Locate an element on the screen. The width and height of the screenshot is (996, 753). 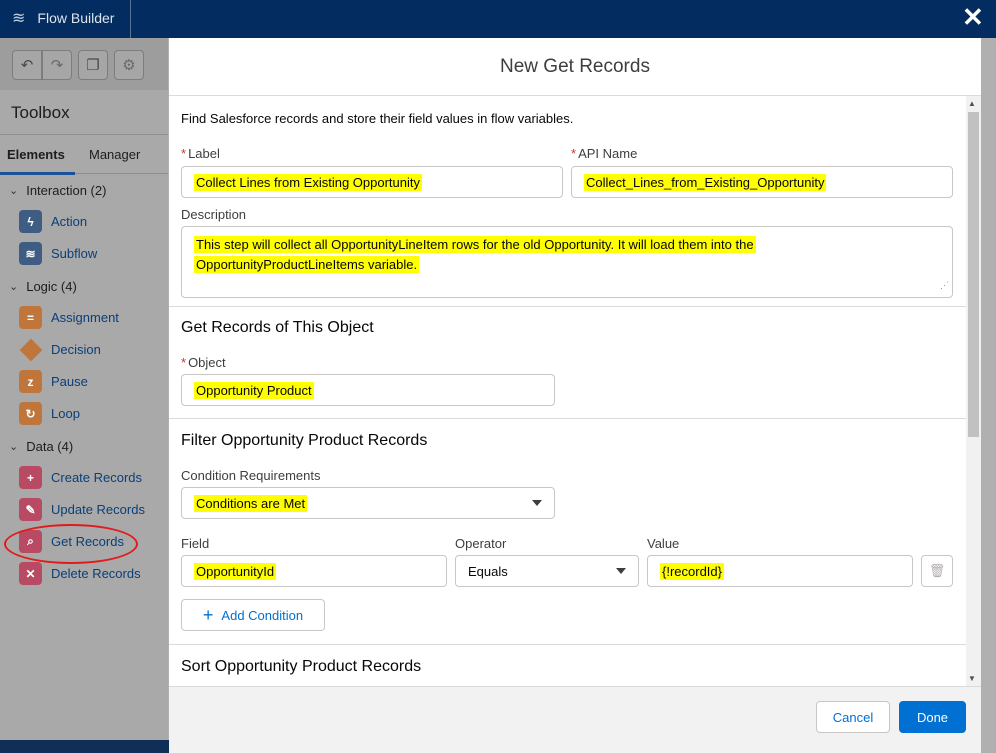
element-decision: Decision is located at coordinates (60, 349).